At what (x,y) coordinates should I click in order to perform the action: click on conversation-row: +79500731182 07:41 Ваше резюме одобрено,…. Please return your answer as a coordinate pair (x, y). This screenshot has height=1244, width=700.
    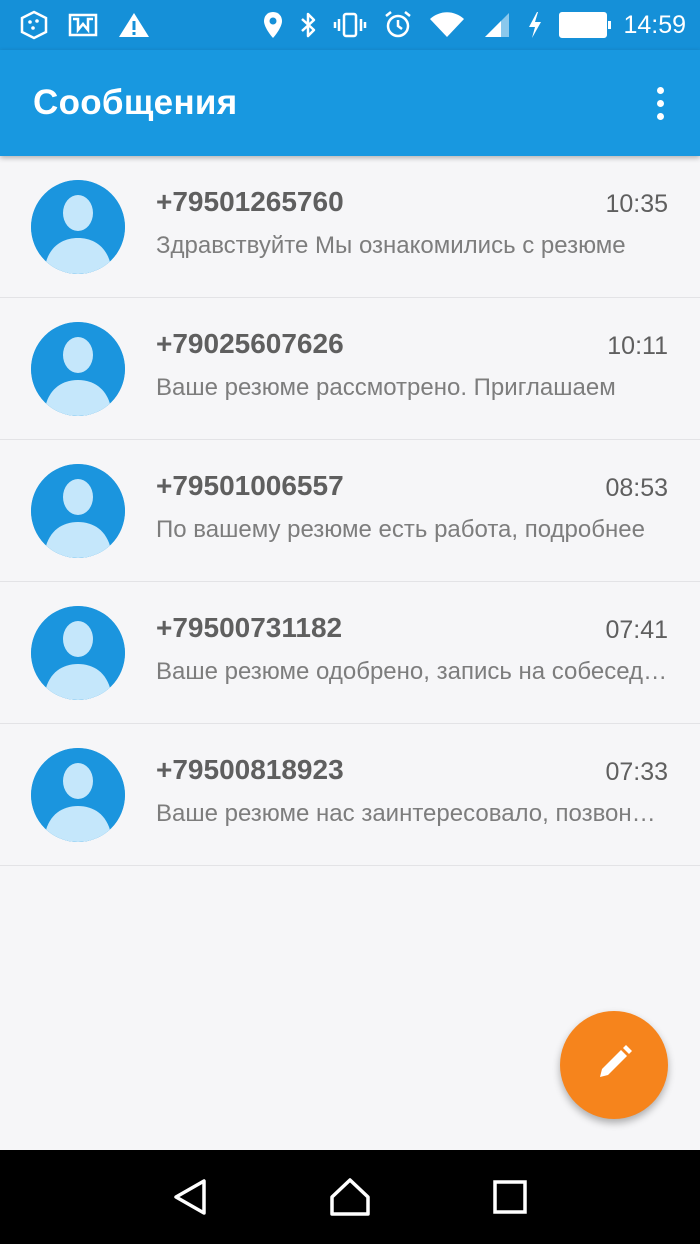
    Looking at the image, I should click on (350, 653).